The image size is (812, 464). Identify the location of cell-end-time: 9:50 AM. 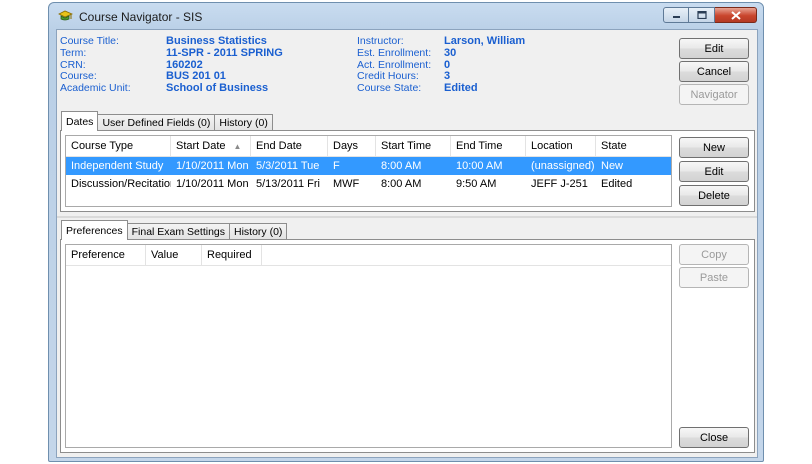
(476, 184).